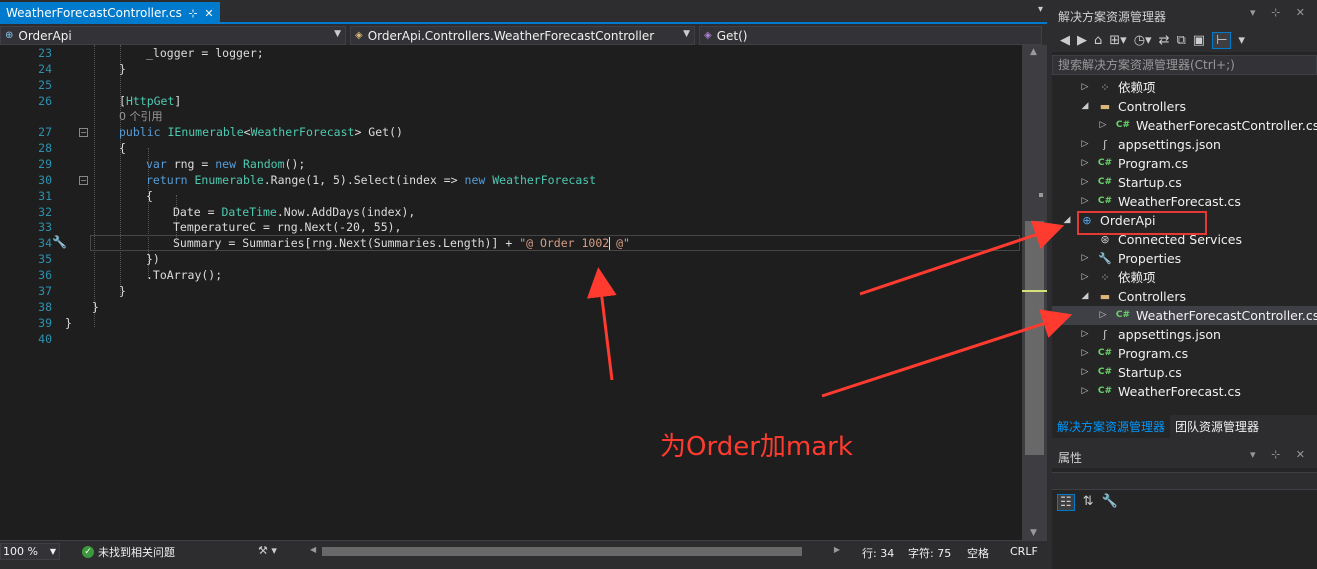 The image size is (1317, 569). What do you see at coordinates (511, 227) in the screenshot?
I see `code-line: 33 TemperatureC = rng.Next(-20, 55),` at bounding box center [511, 227].